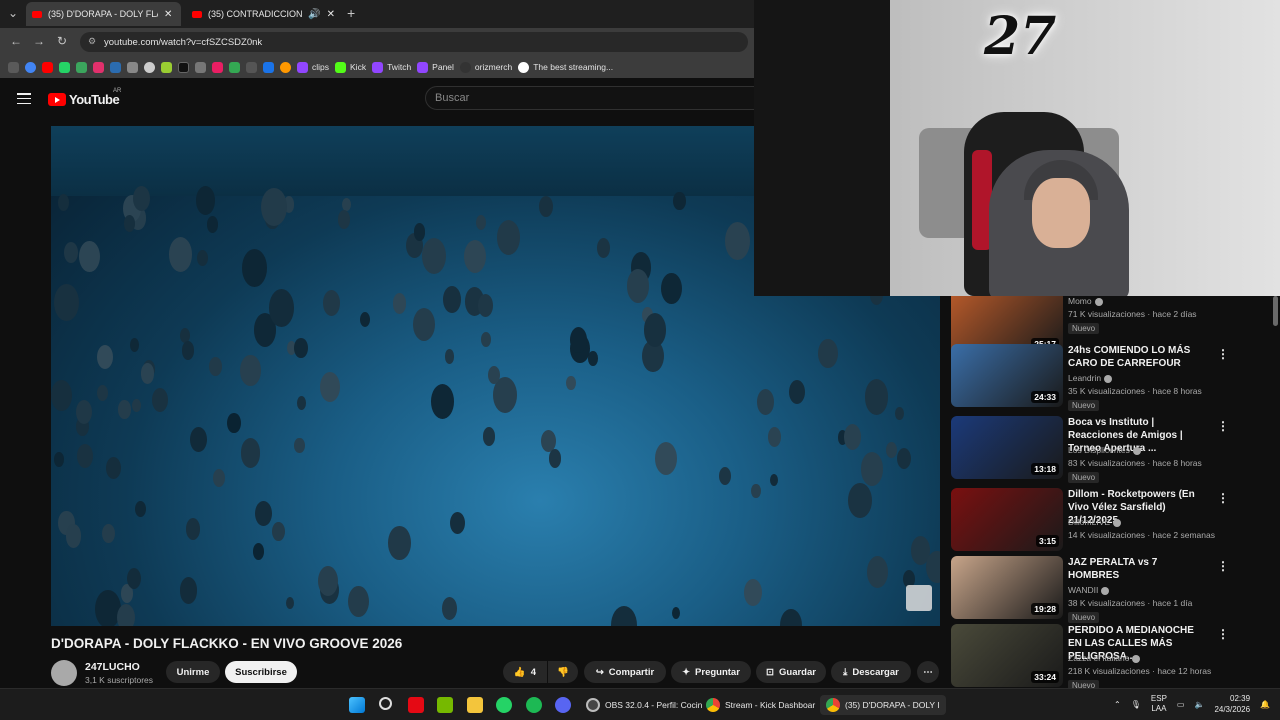  I want to click on webcam-face, so click(1061, 213).